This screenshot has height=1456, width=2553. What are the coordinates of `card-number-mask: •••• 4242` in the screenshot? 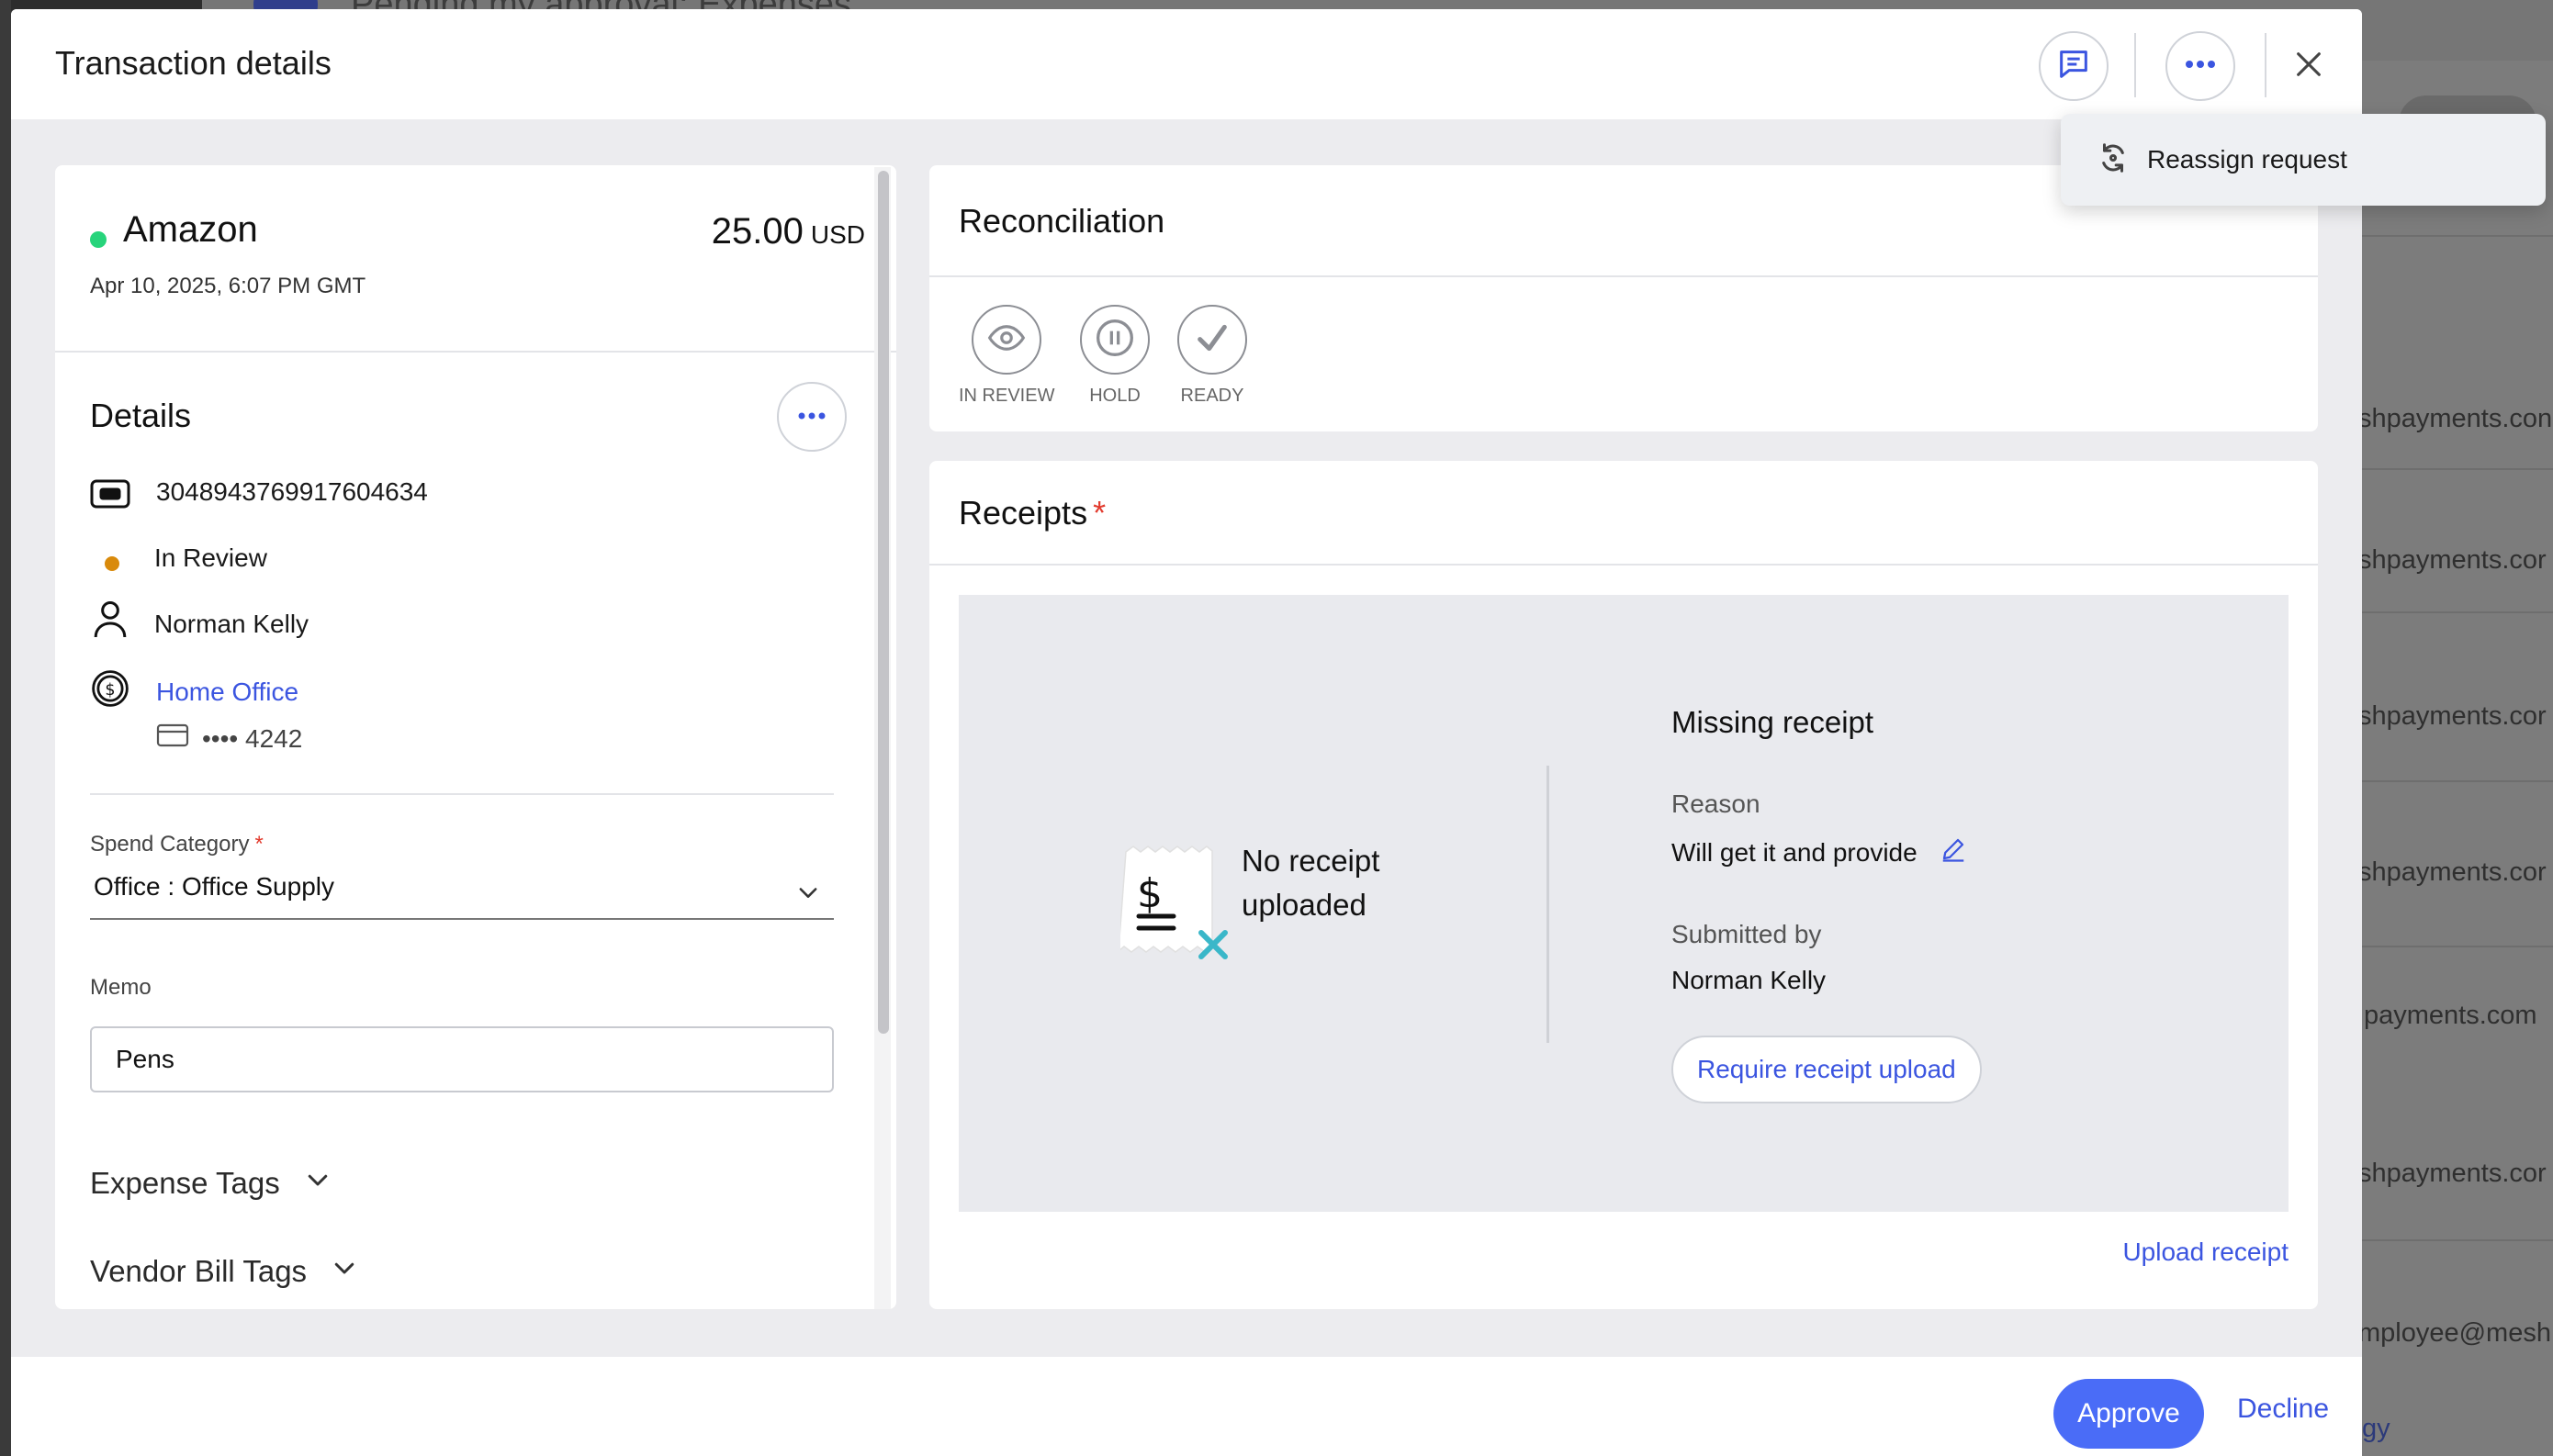 It's located at (252, 738).